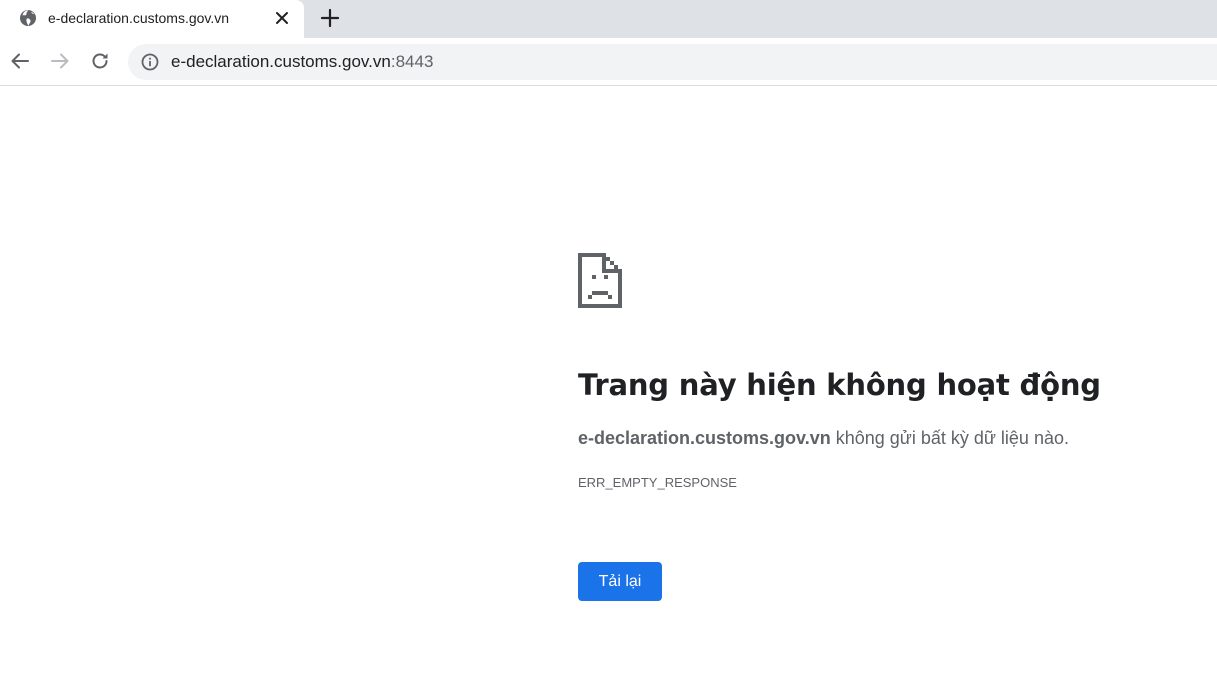 This screenshot has width=1217, height=681. Describe the element at coordinates (657, 482) in the screenshot. I see `error-code: ERR_EMPTY_RESPONSE` at that location.